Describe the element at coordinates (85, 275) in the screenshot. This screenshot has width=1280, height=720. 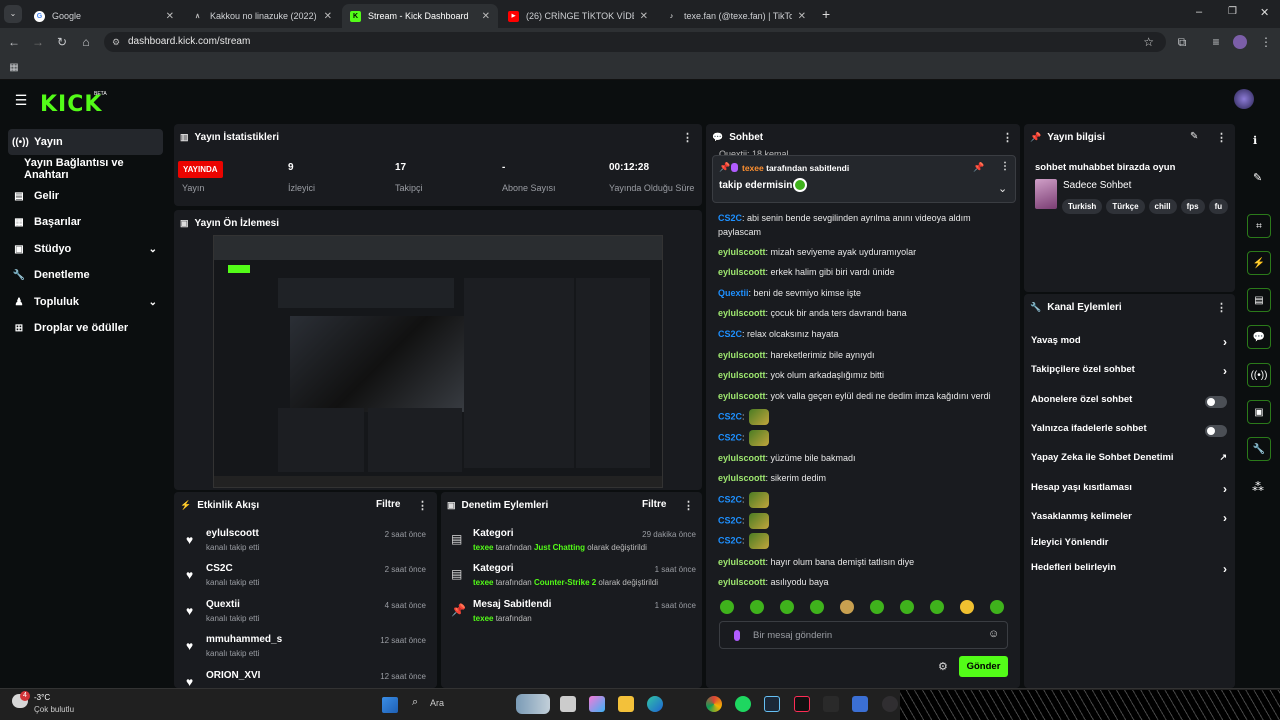
I see `sidebar-item-denetleme: 🔧 Denetleme` at that location.